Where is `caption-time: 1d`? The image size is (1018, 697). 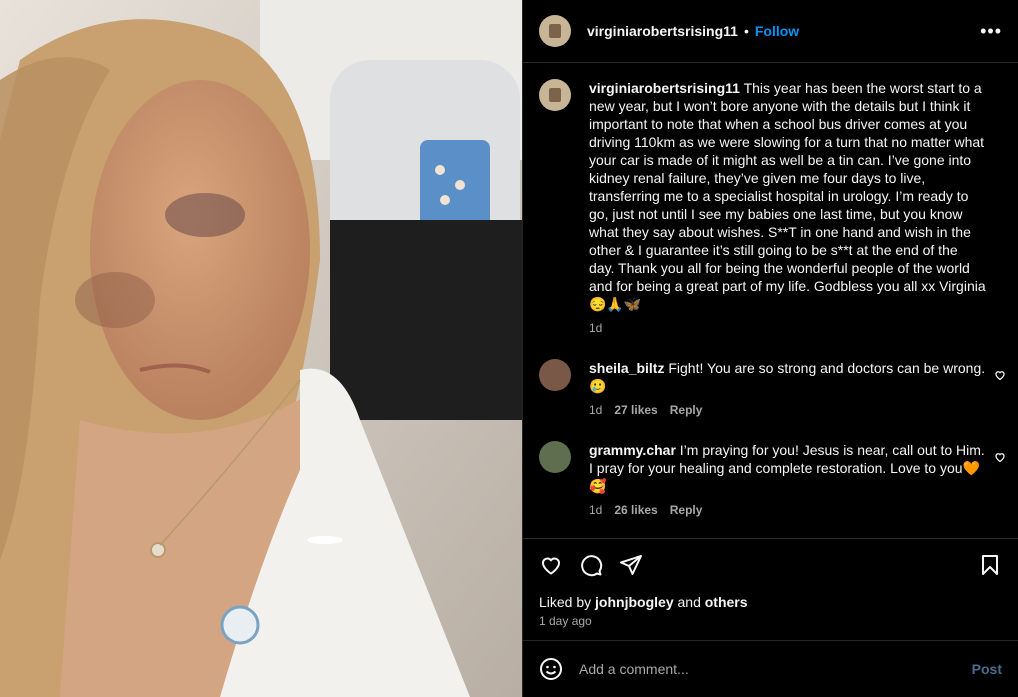
caption-time: 1d is located at coordinates (595, 328).